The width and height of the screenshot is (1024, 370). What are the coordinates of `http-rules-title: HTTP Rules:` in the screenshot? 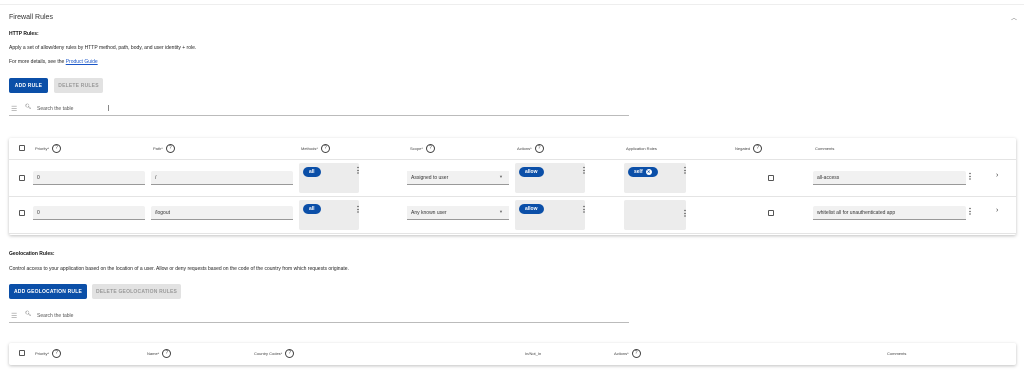 It's located at (24, 34).